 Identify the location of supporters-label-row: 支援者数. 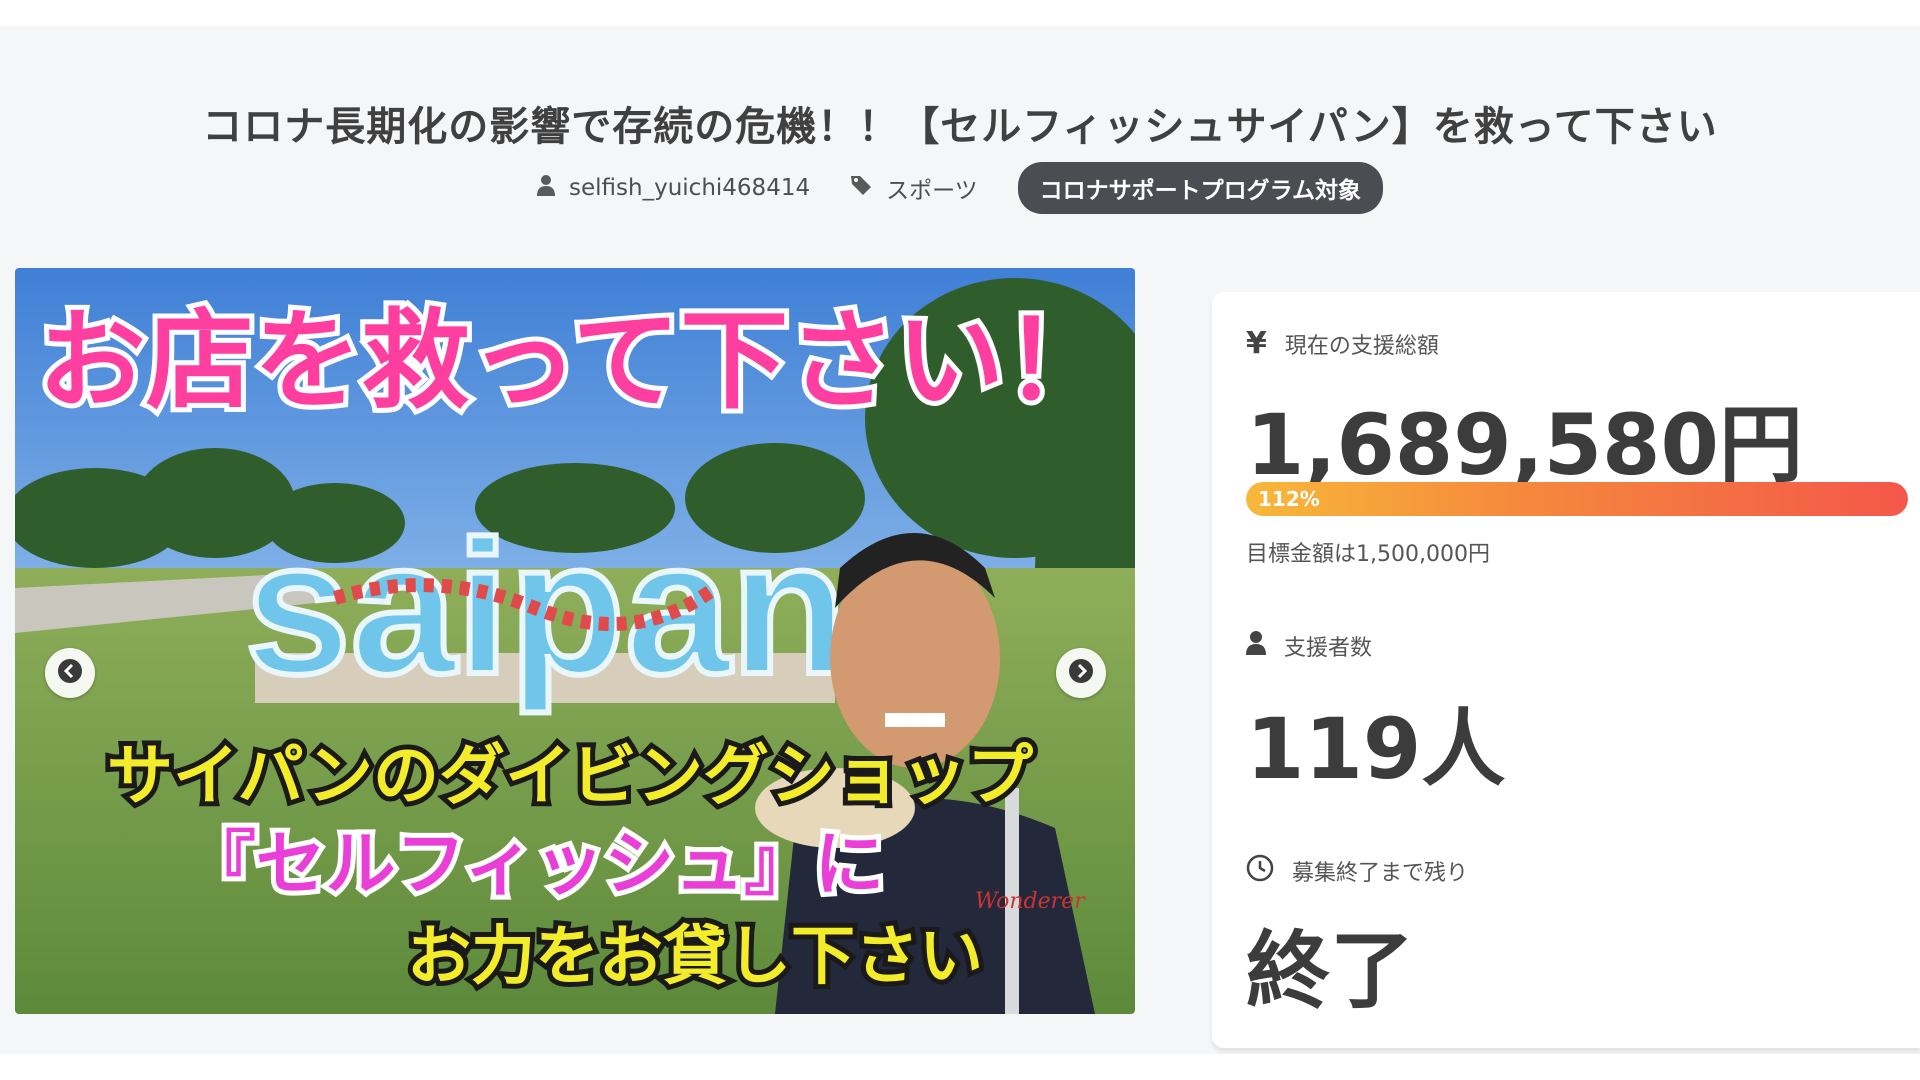
(1309, 646).